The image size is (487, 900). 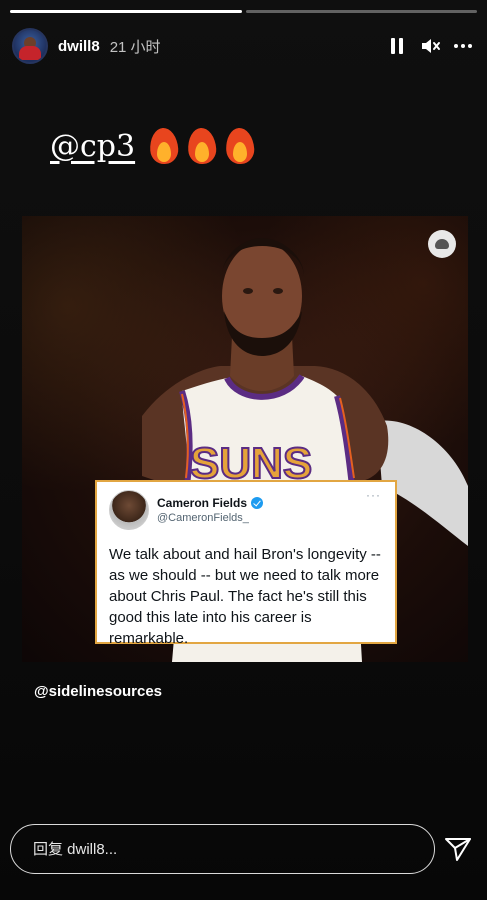 I want to click on pause-icon, so click(x=397, y=46).